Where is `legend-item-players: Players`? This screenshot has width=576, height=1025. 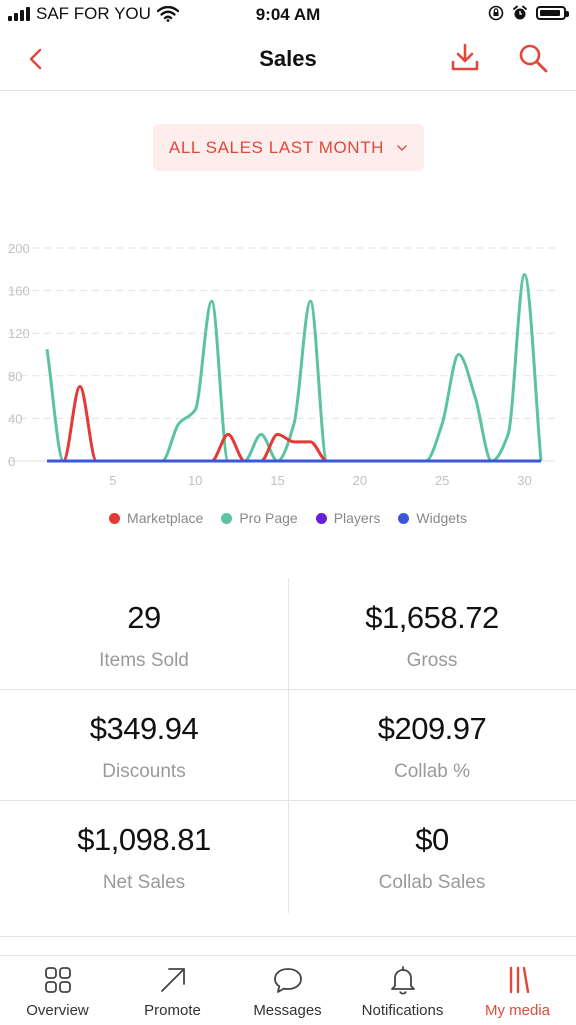
legend-item-players: Players is located at coordinates (348, 518).